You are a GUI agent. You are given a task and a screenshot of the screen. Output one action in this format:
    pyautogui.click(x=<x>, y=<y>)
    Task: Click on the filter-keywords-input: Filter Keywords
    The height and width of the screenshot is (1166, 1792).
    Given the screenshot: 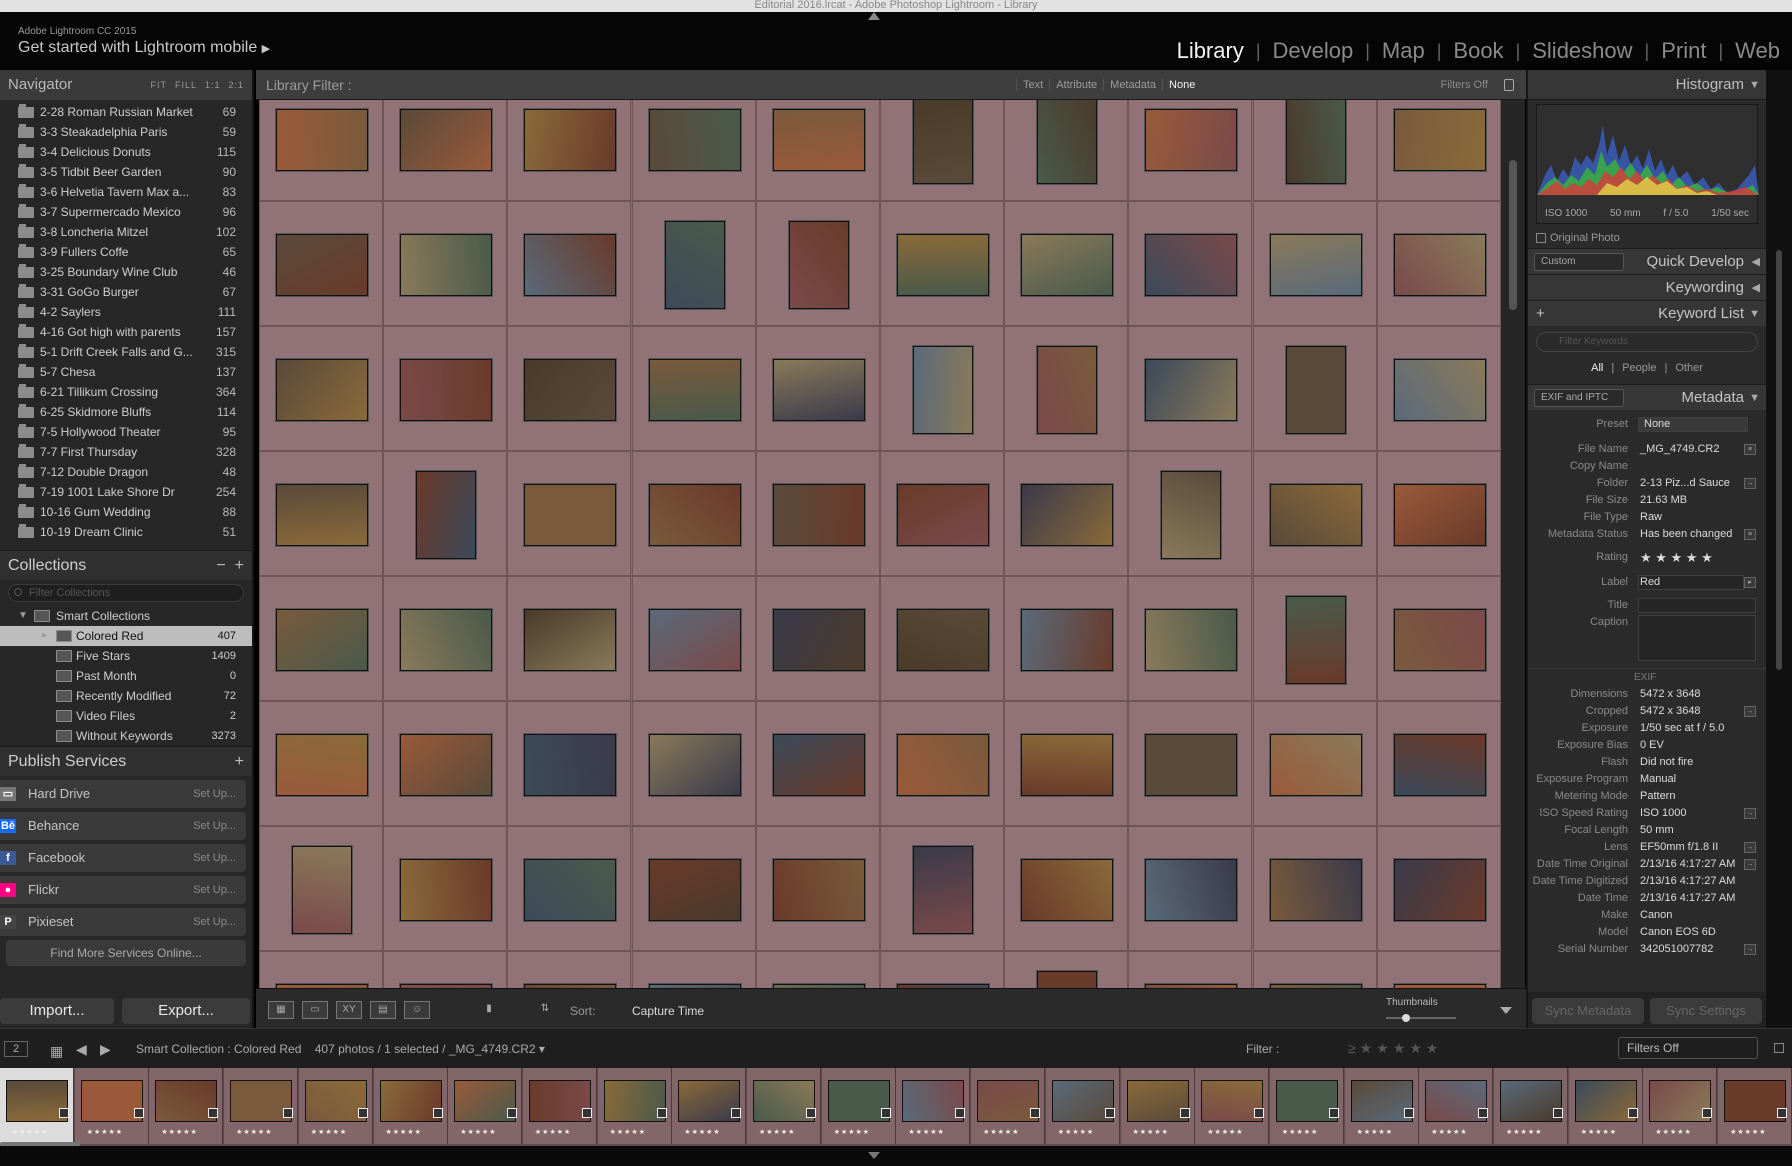 What is the action you would take?
    pyautogui.click(x=1647, y=342)
    